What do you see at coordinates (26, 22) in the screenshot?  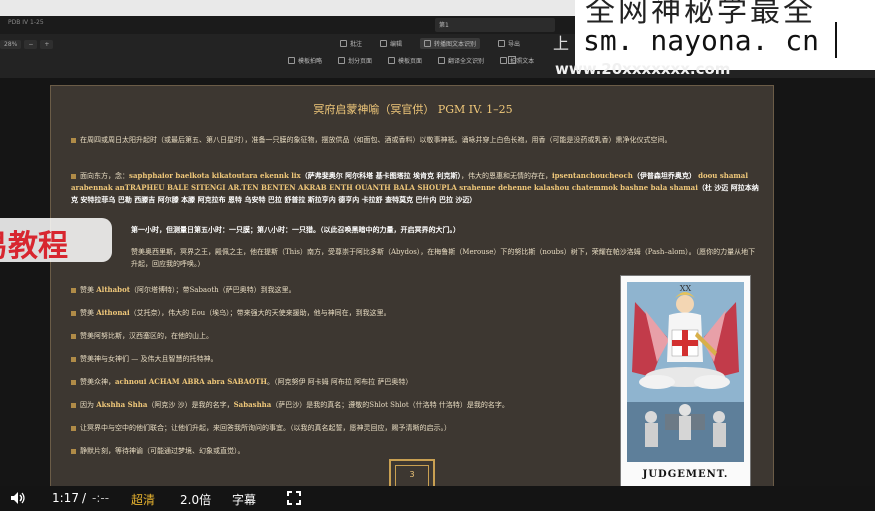 I see `window-title: PDB IV 1-25` at bounding box center [26, 22].